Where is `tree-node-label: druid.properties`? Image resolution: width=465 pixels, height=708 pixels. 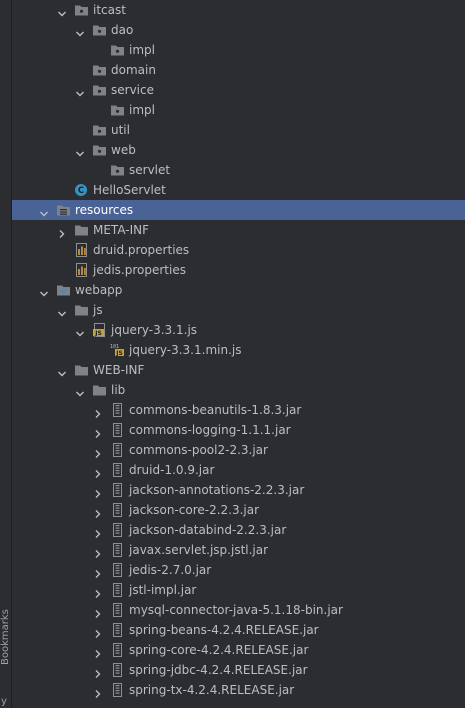
tree-node-label: druid.properties is located at coordinates (141, 250).